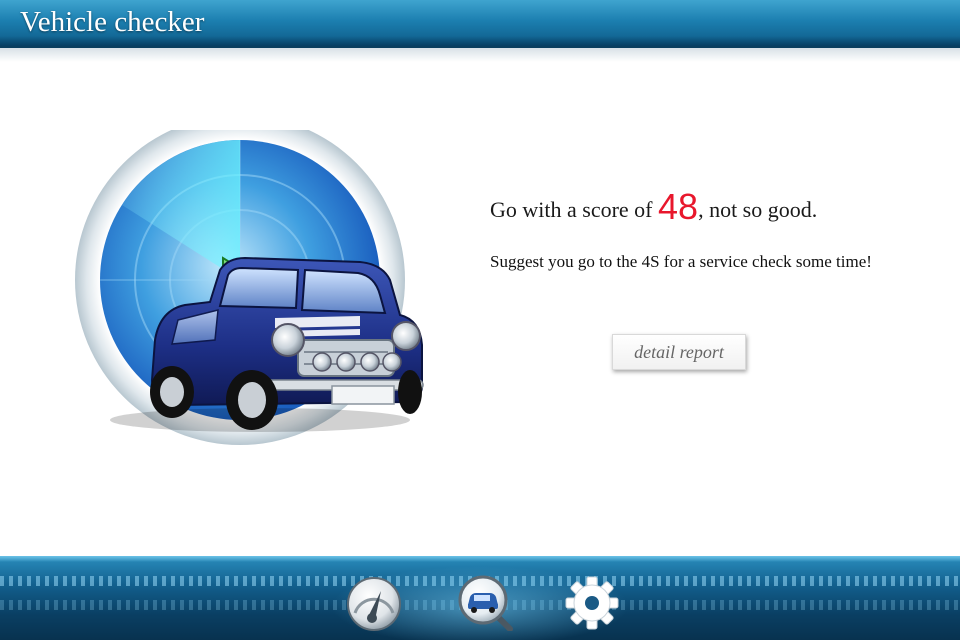 The height and width of the screenshot is (640, 960). I want to click on score-message: Go with a score of 48, not so good., so click(653, 207).